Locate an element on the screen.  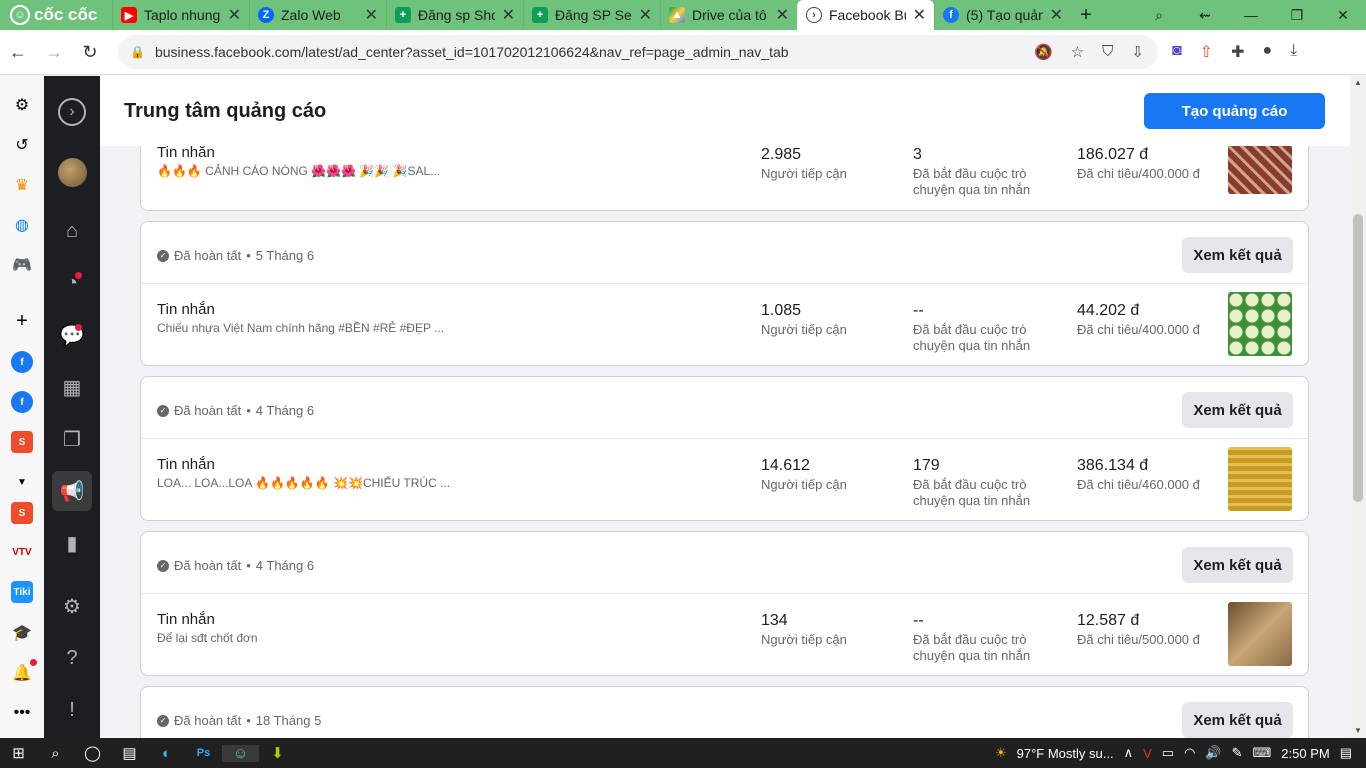
maximize-icon: ❐ is located at coordinates (1297, 15).